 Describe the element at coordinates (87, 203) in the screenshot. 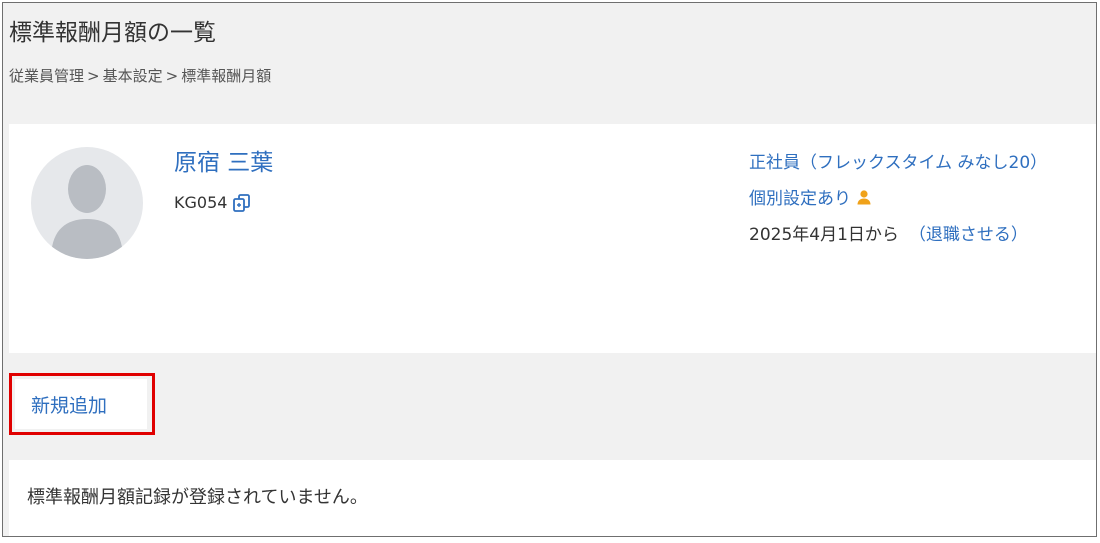

I see `avatar` at that location.